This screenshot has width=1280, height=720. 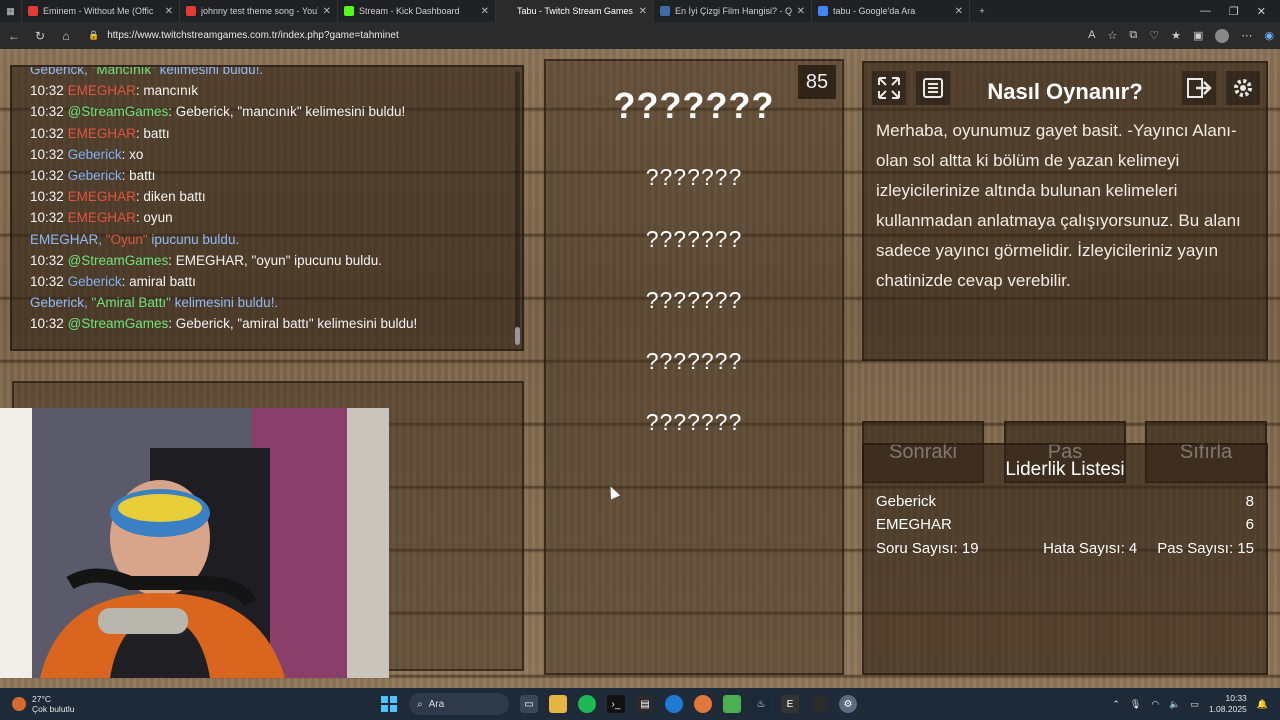 I want to click on search-placeholder: Ara, so click(x=436, y=704).